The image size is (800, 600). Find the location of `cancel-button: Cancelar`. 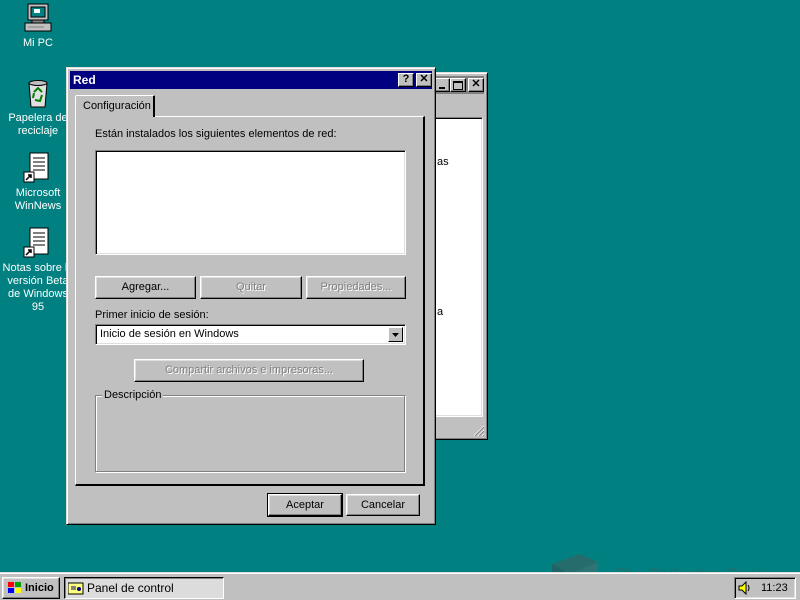

cancel-button: Cancelar is located at coordinates (383, 505).